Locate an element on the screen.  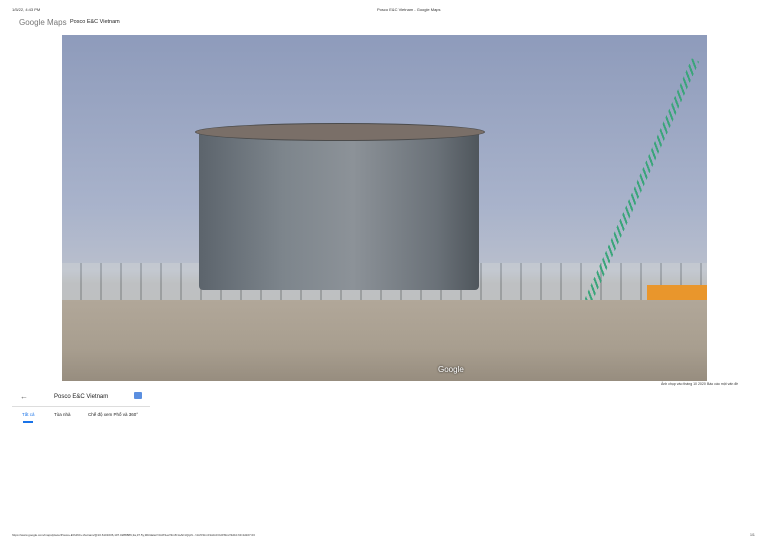
tank-roof is located at coordinates (340, 132).